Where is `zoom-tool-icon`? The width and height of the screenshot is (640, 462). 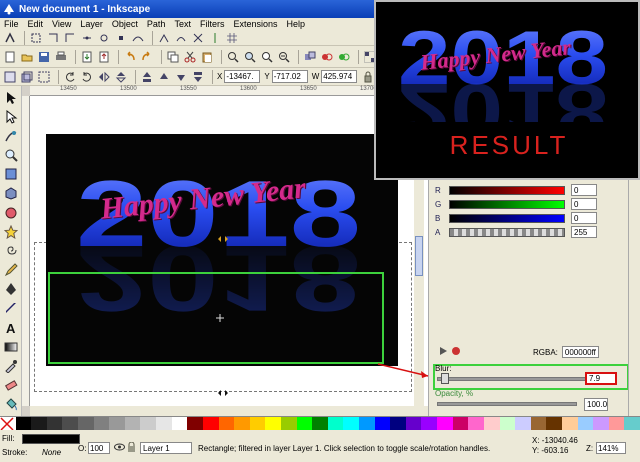
zoom-tool-icon is located at coordinates (11, 155).